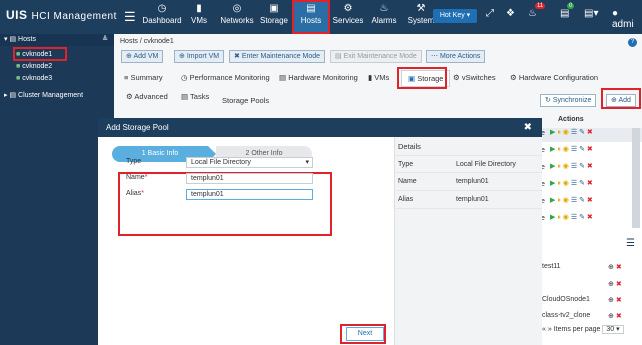 The height and width of the screenshot is (345, 642). What do you see at coordinates (384, 17) in the screenshot?
I see `nav-alarms: ♨ Alarms` at bounding box center [384, 17].